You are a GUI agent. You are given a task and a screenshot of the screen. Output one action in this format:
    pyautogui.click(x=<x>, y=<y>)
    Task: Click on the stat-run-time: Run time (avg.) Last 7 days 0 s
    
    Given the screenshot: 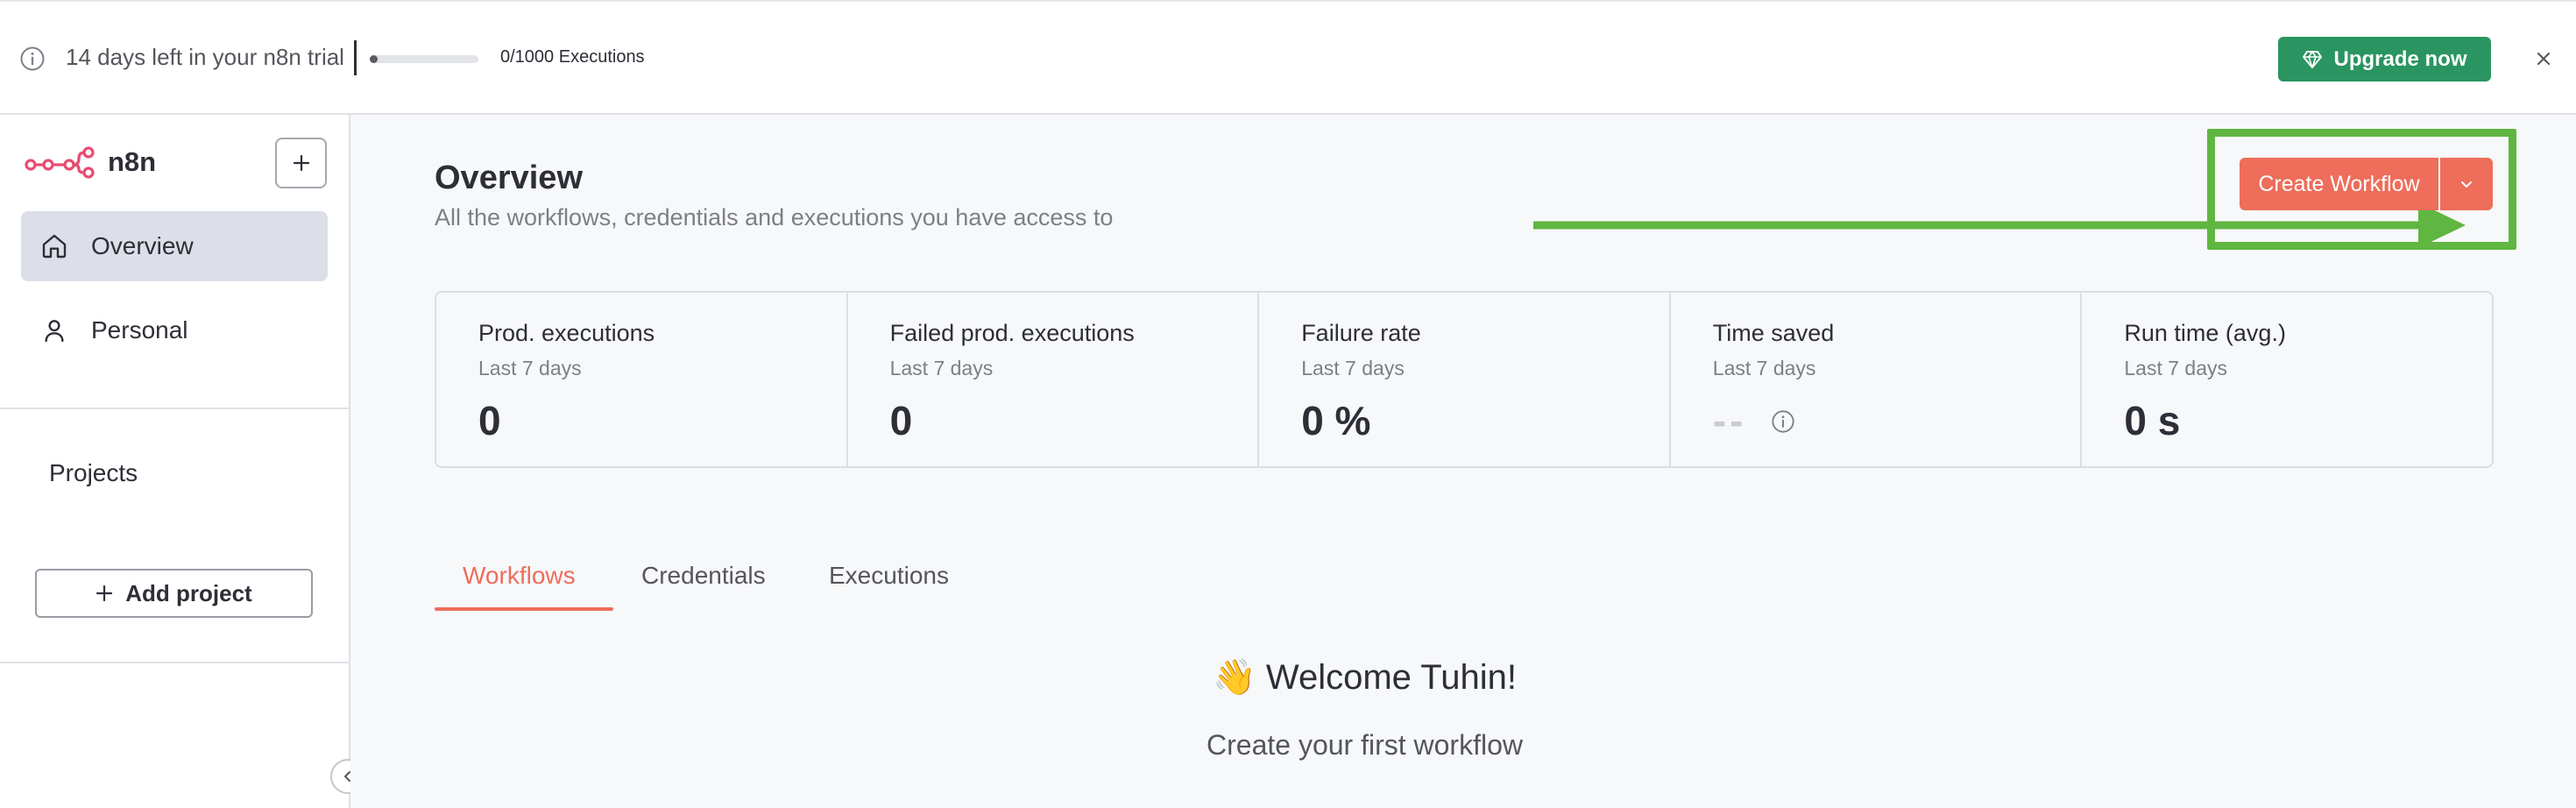 What is the action you would take?
    pyautogui.click(x=2287, y=379)
    